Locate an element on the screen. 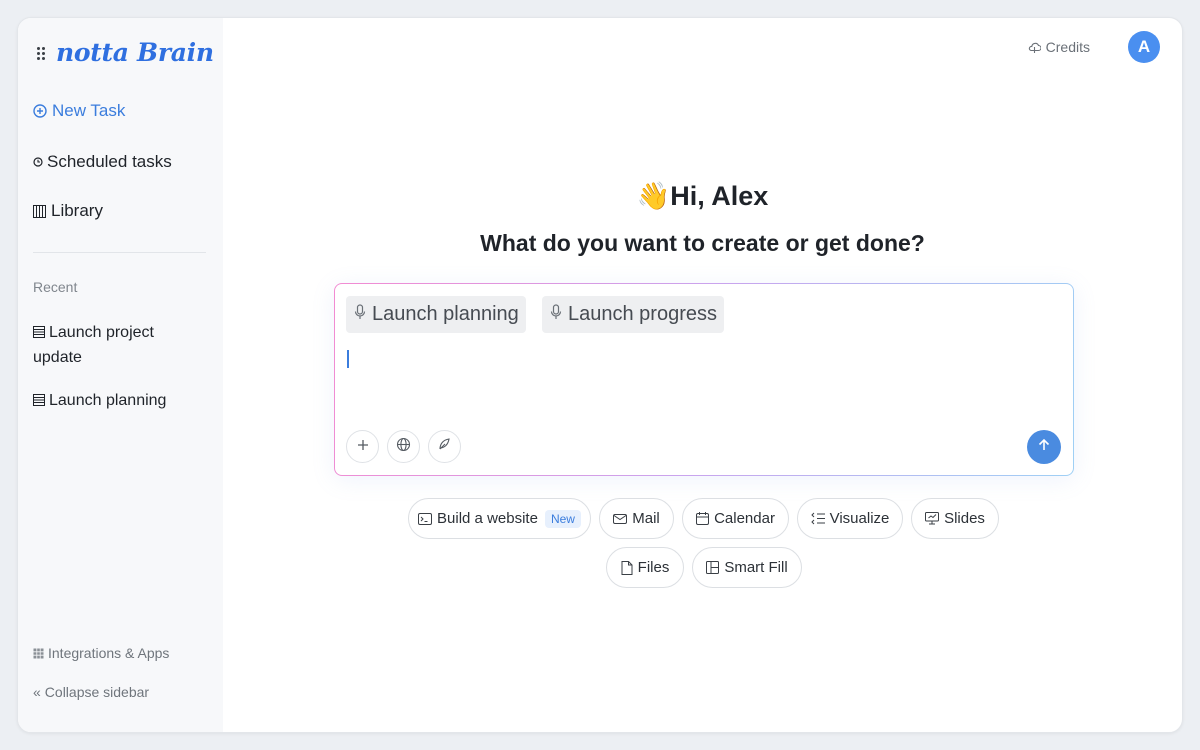 The height and width of the screenshot is (750, 1200). drag-handle-icon is located at coordinates (41, 53).